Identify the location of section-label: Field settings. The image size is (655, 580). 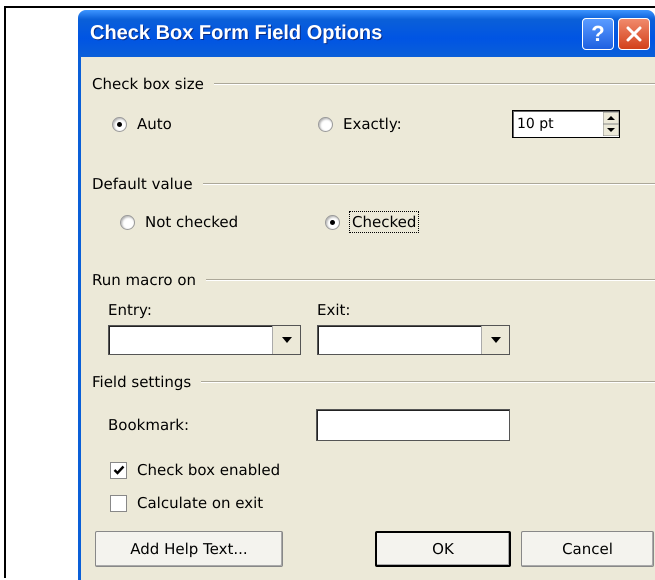
(142, 382).